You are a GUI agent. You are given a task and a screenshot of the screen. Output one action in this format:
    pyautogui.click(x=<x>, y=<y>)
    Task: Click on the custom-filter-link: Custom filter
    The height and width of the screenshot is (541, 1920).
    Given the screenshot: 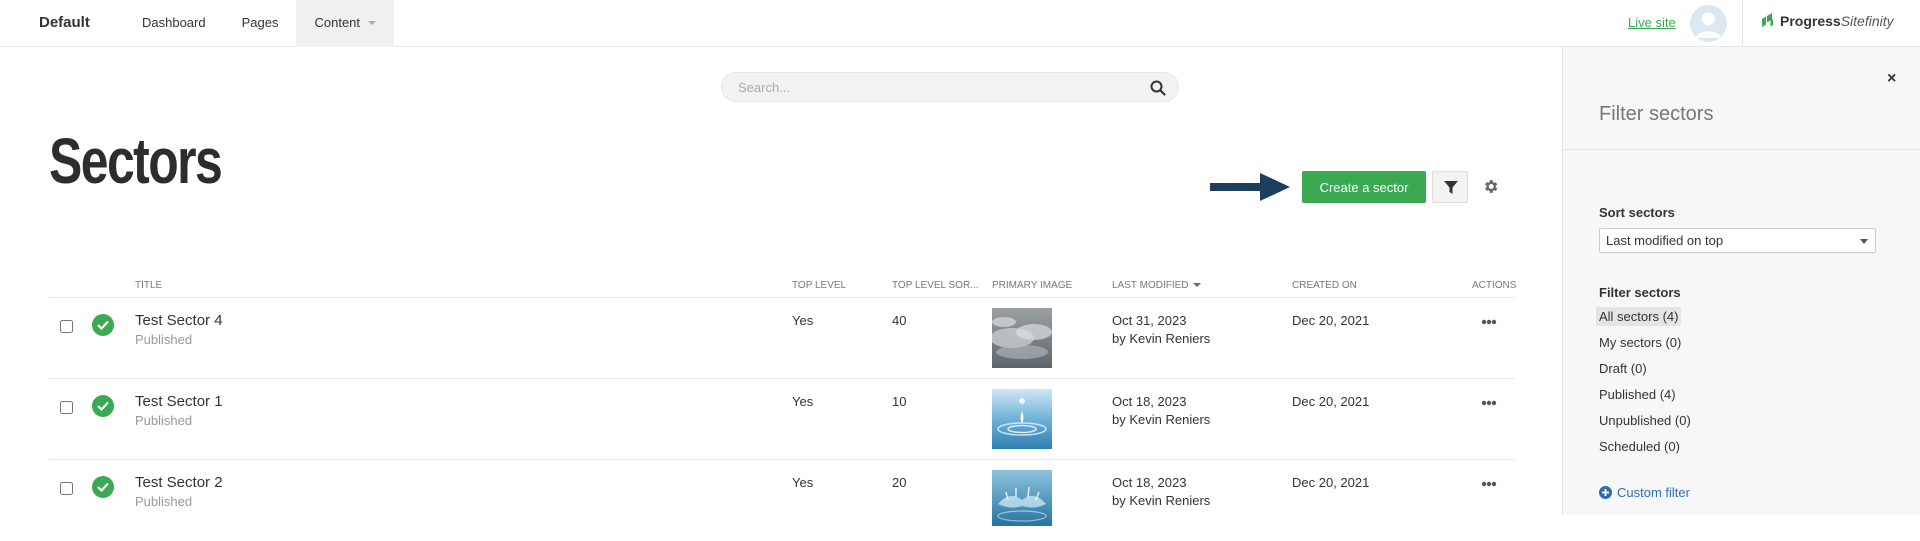 What is the action you would take?
    pyautogui.click(x=1644, y=492)
    